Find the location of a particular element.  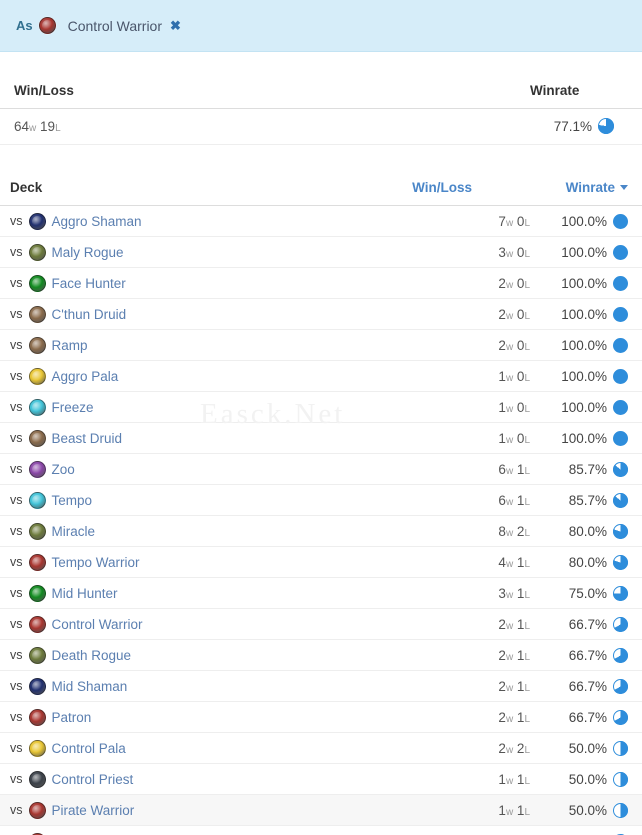

deck-name-link: Control Warrior is located at coordinates (97, 624).